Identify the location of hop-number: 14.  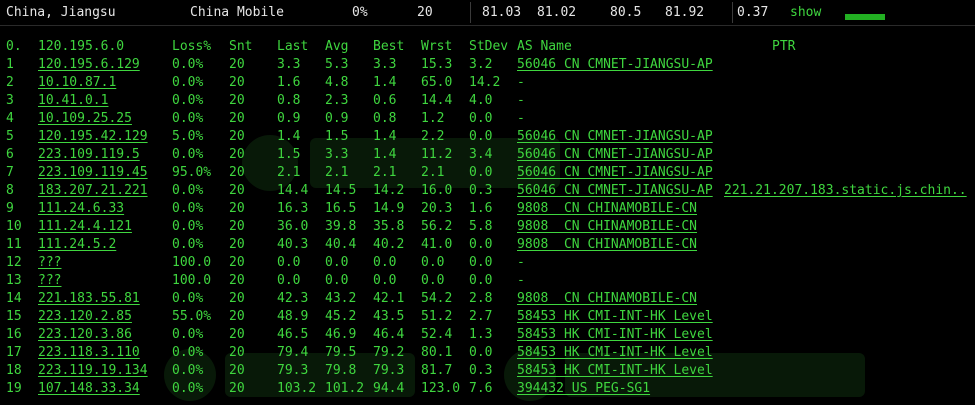
(14, 298).